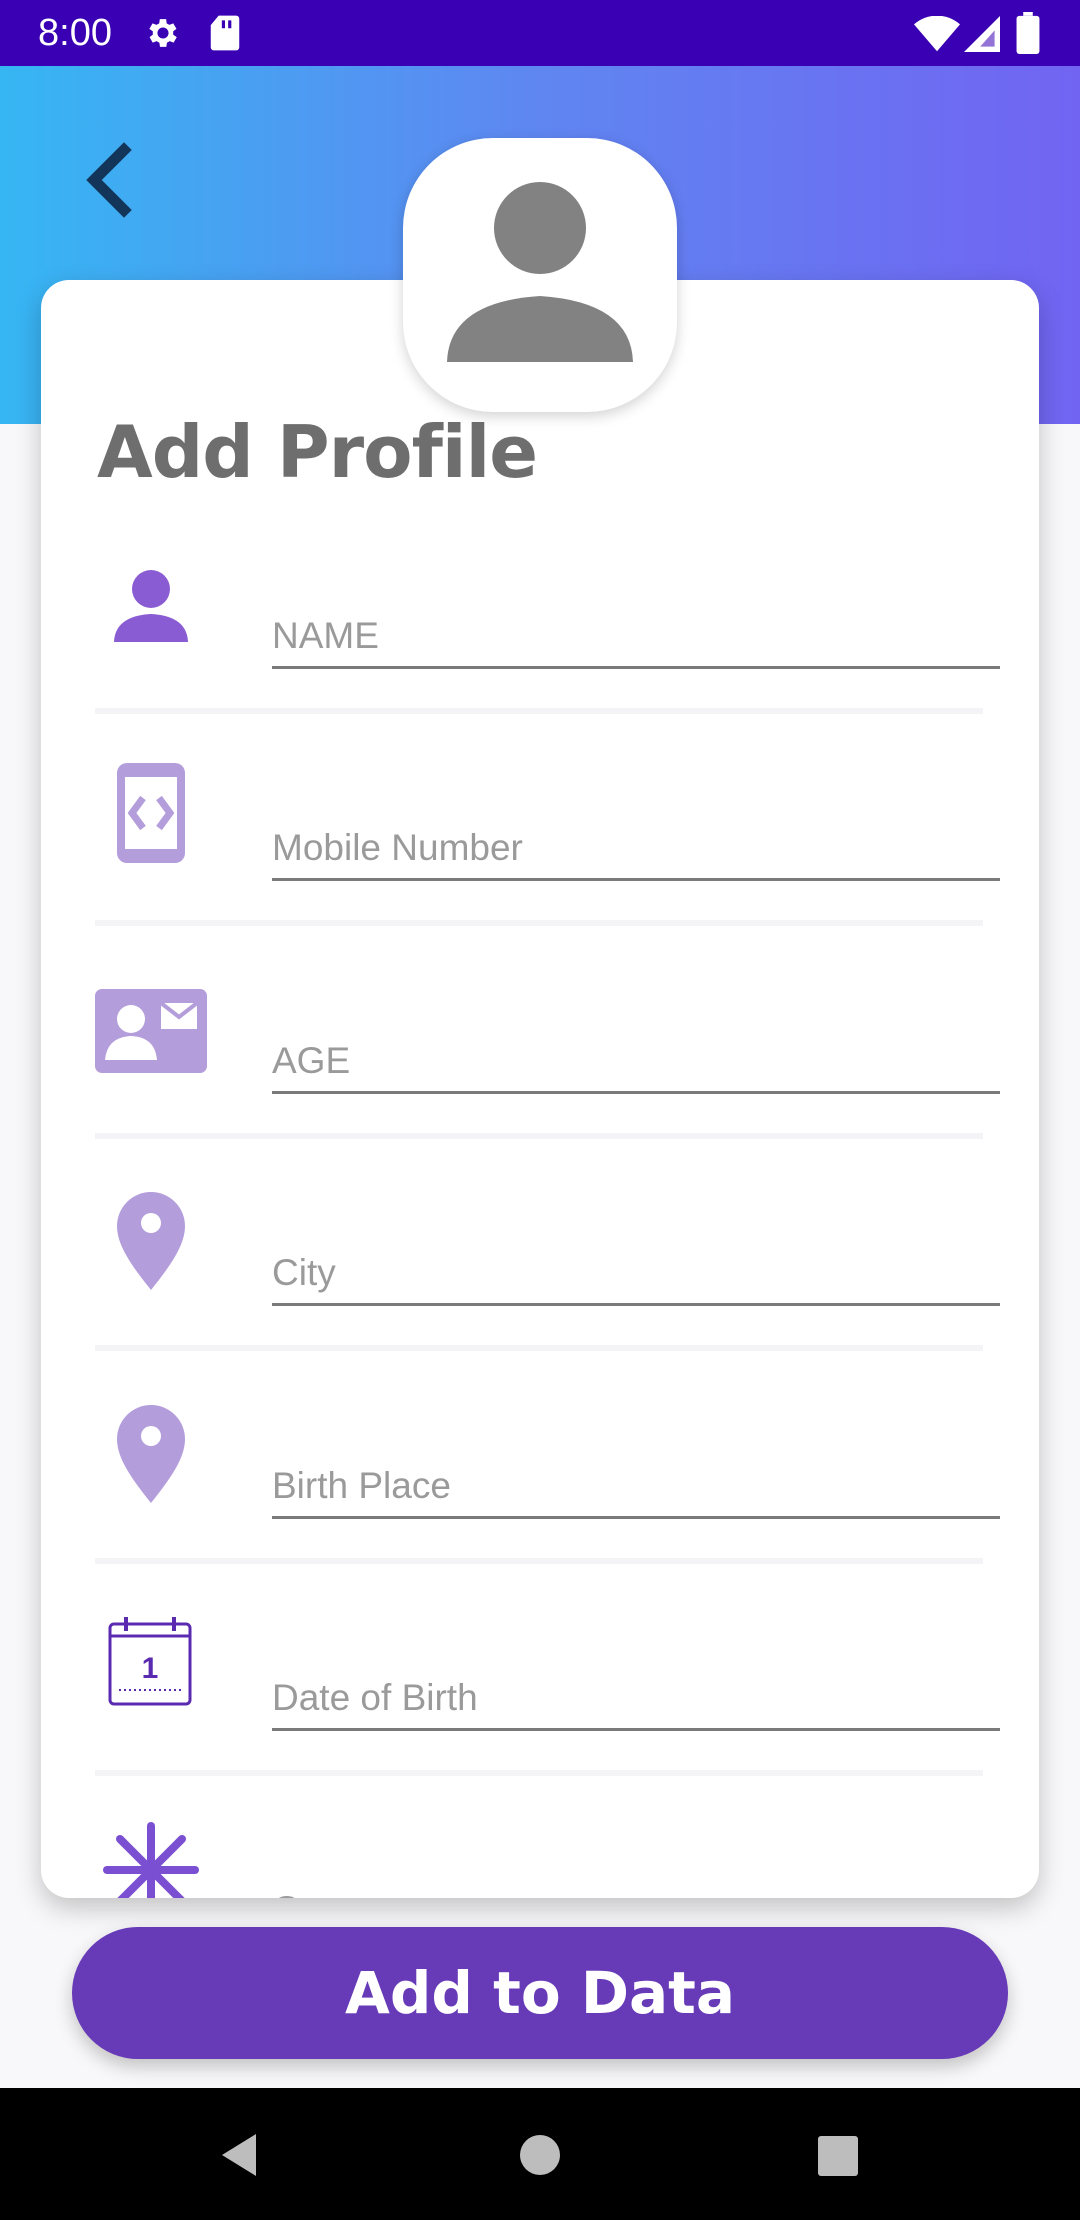 This screenshot has height=2220, width=1080. What do you see at coordinates (838, 2156) in the screenshot?
I see `recents-square-icon` at bounding box center [838, 2156].